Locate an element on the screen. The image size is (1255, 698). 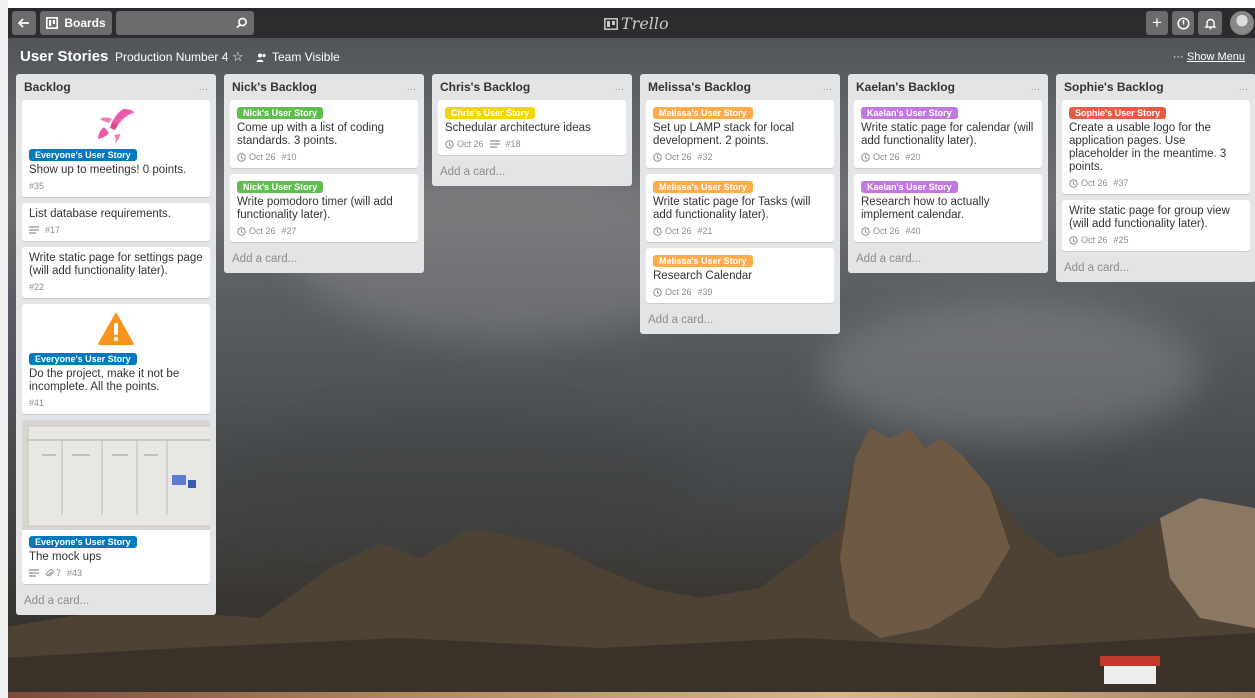
add-button: + is located at coordinates (1157, 23).